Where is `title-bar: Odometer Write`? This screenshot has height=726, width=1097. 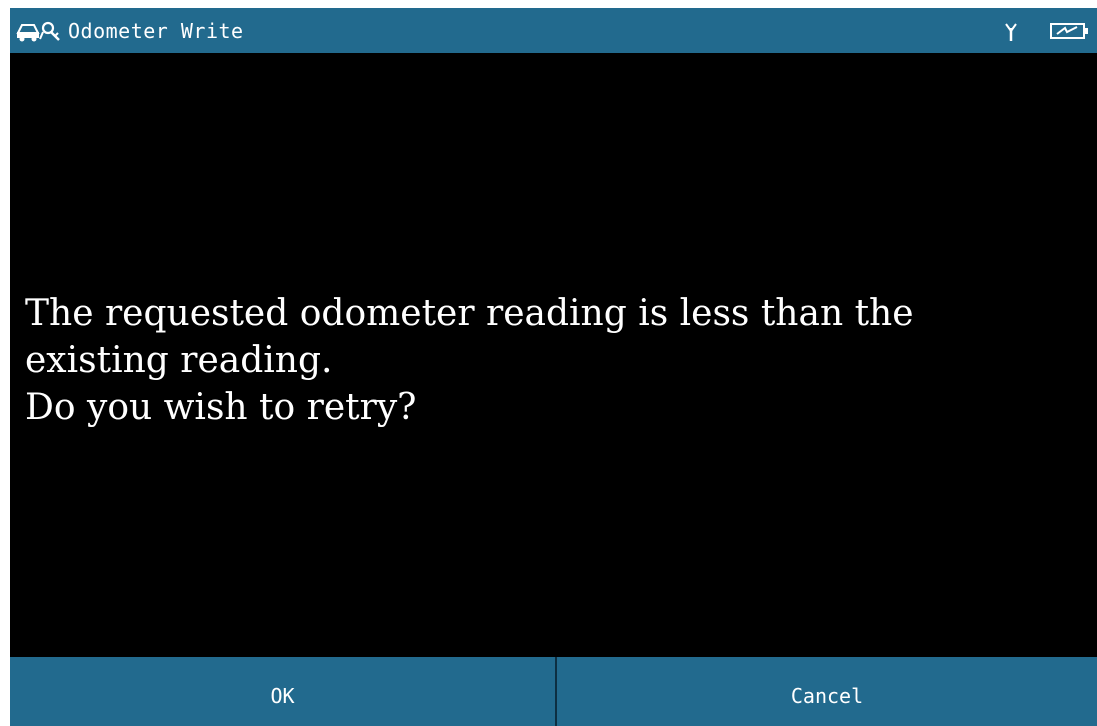
title-bar: Odometer Write is located at coordinates (553, 30).